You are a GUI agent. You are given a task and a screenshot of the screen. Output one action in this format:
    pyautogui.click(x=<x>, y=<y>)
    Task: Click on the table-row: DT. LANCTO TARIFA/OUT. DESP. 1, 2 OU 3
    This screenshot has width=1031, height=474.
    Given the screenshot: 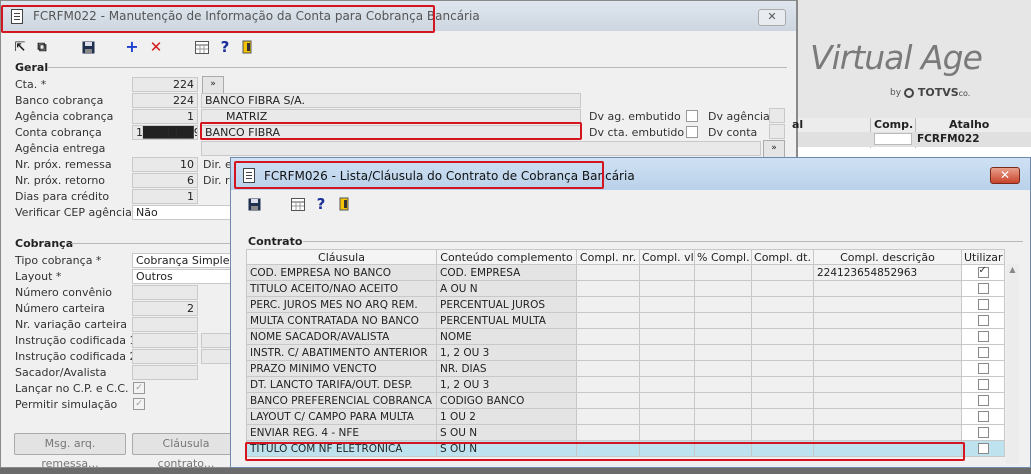 What is the action you would take?
    pyautogui.click(x=625, y=384)
    